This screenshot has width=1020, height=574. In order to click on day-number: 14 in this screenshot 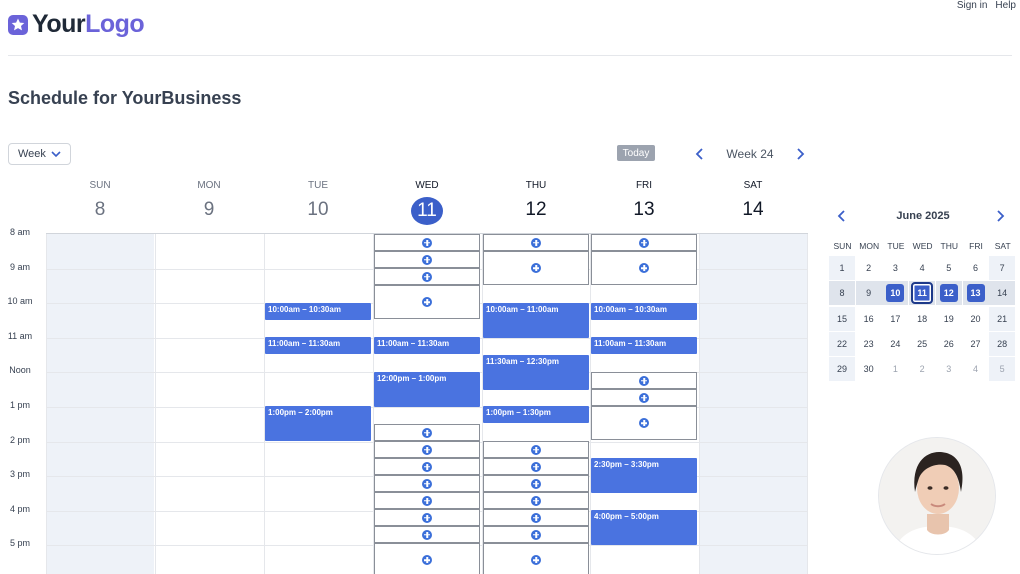, I will do `click(753, 209)`.